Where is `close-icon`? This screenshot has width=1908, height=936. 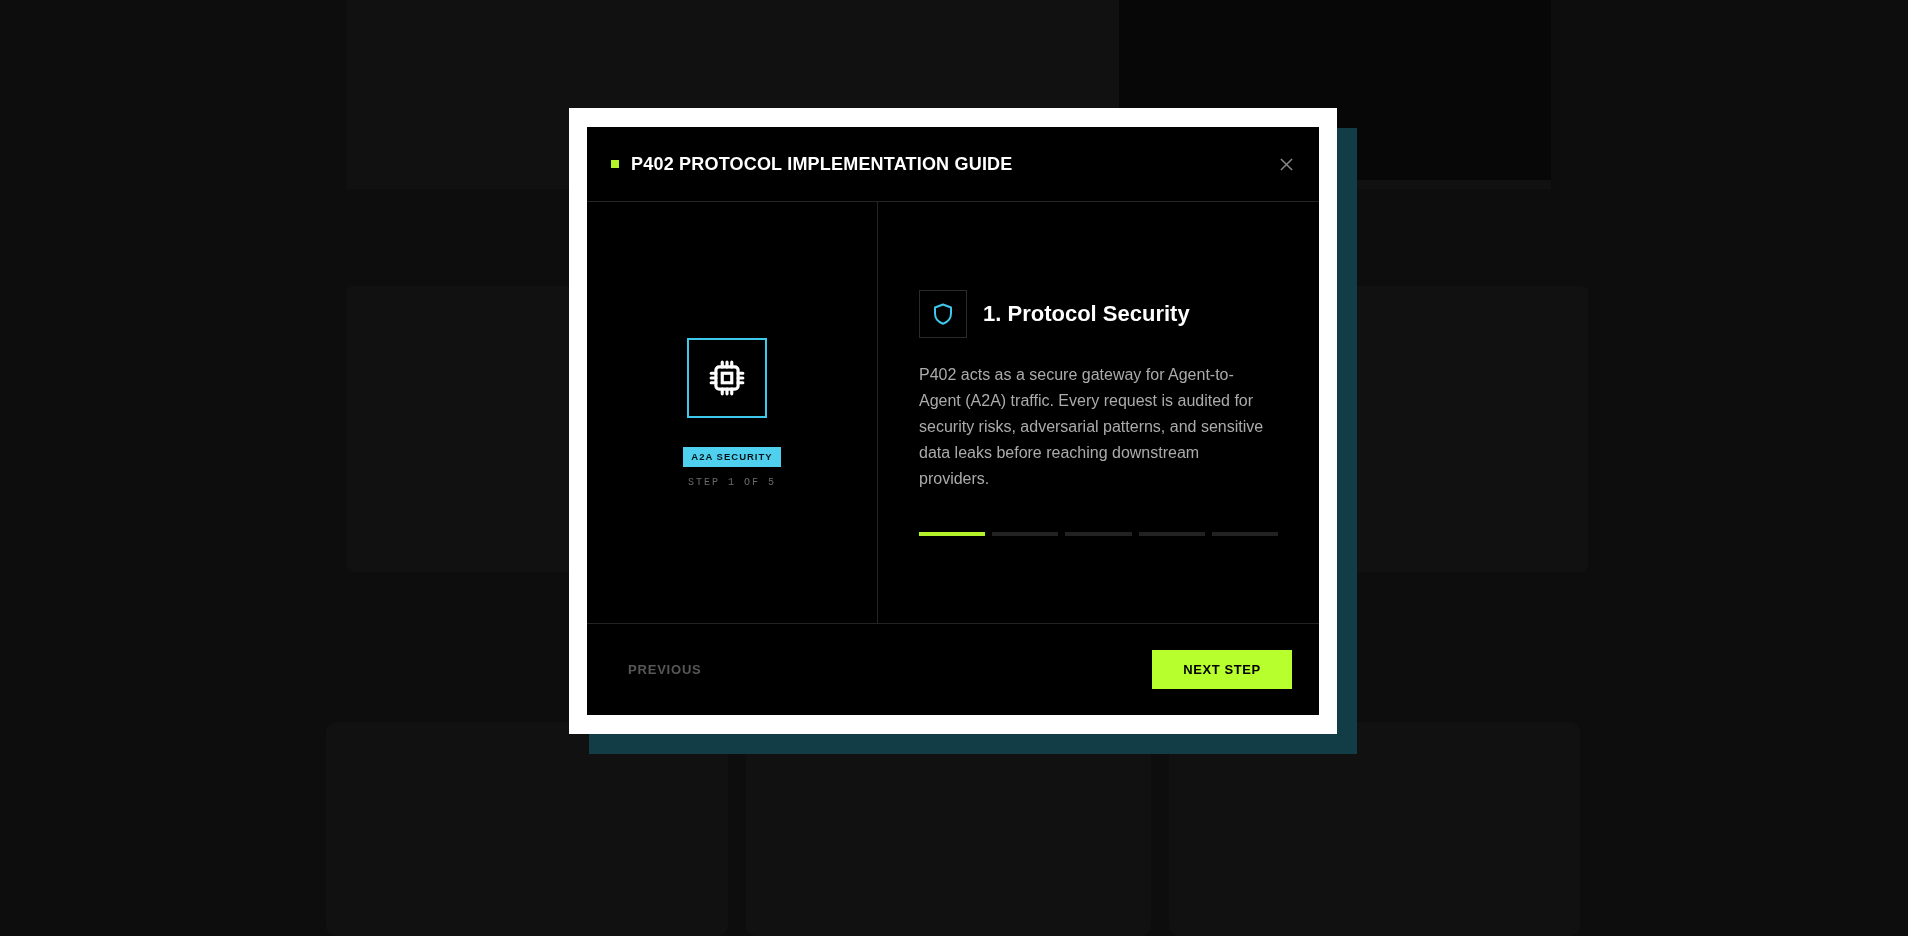 close-icon is located at coordinates (1286, 164).